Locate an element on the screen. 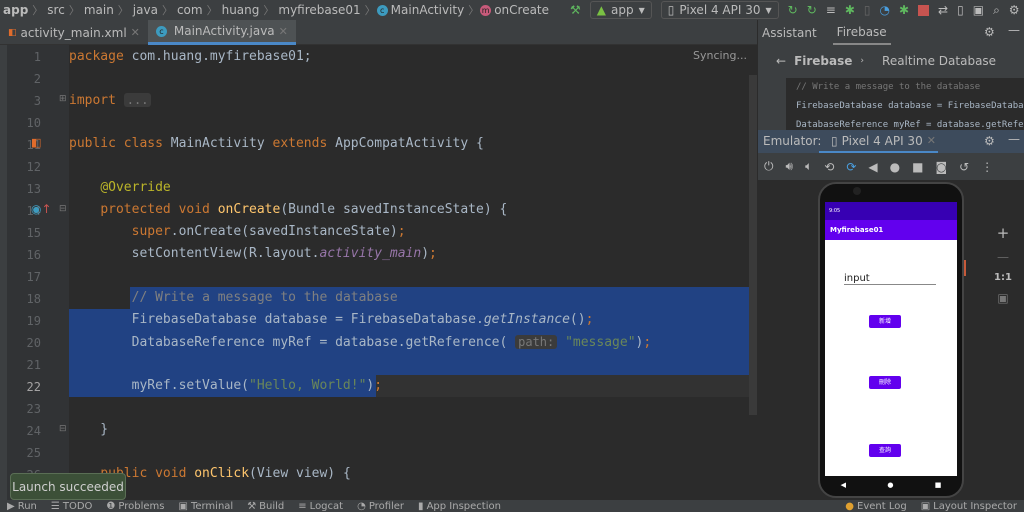 The height and width of the screenshot is (512, 1024). zoom-in-icon: + is located at coordinates (1003, 233).